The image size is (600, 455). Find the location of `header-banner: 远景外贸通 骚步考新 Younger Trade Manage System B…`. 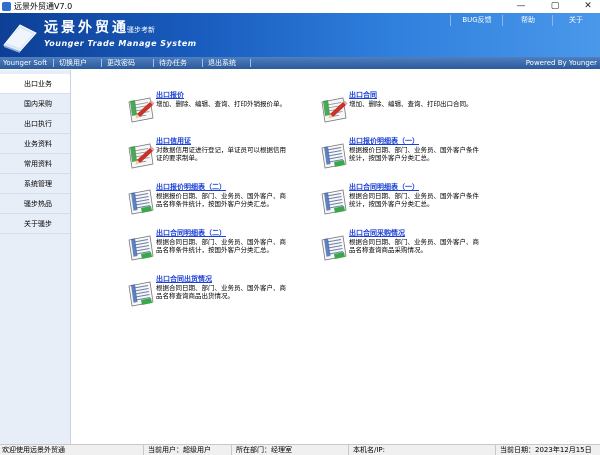

header-banner: 远景外贸通 骚步考新 Younger Trade Manage System B… is located at coordinates (300, 35).